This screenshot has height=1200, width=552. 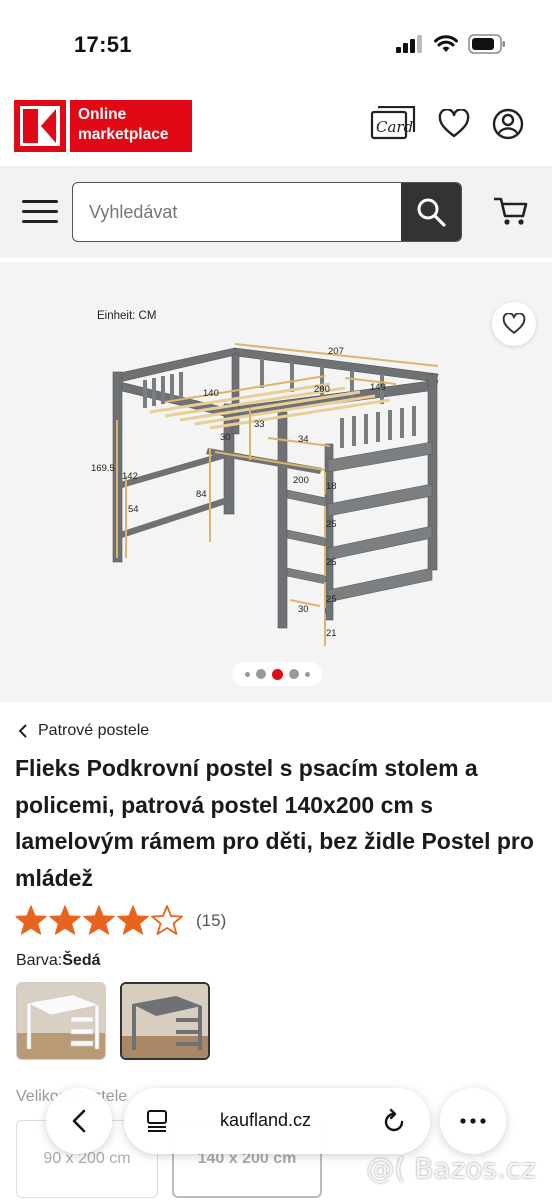 What do you see at coordinates (131, 126) in the screenshot?
I see `logo-text: Online marketplace` at bounding box center [131, 126].